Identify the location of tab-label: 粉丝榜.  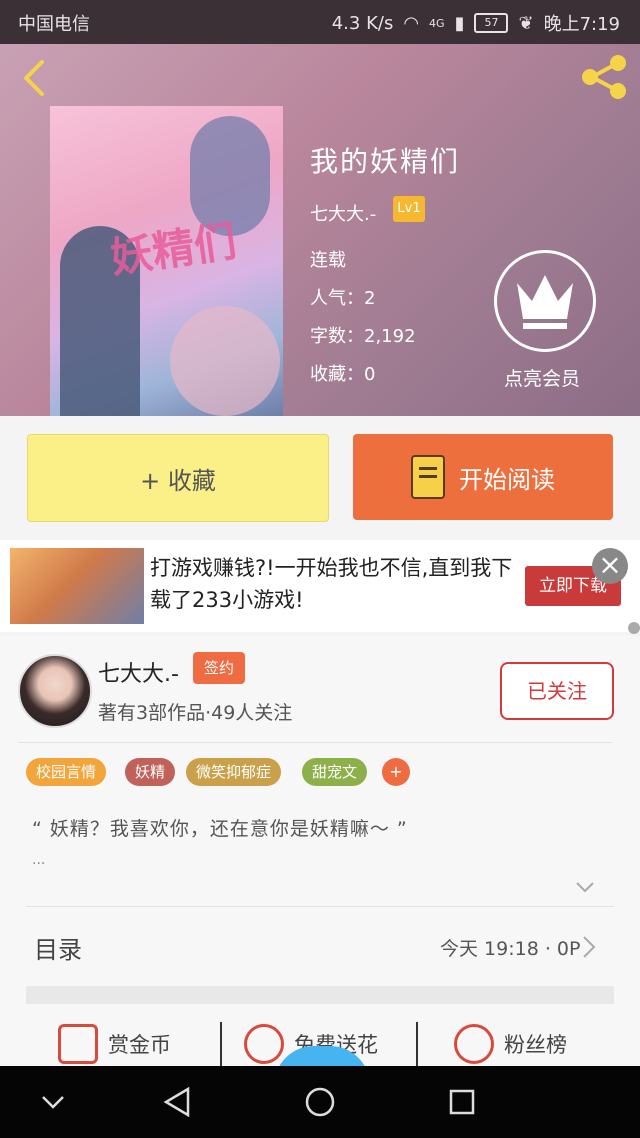
(535, 1045).